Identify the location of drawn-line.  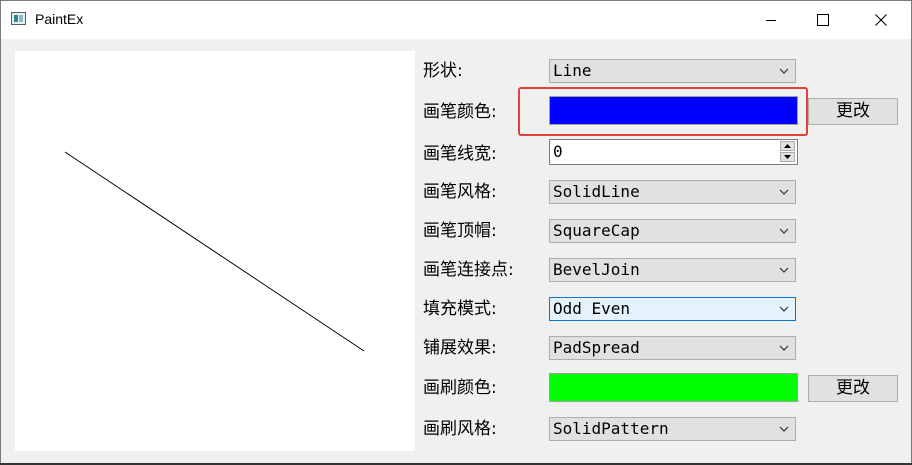
(214, 251).